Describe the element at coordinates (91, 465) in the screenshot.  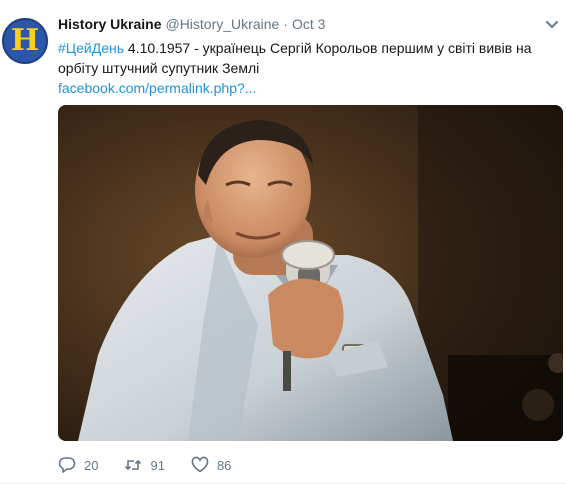
I see `reply-count: 20` at that location.